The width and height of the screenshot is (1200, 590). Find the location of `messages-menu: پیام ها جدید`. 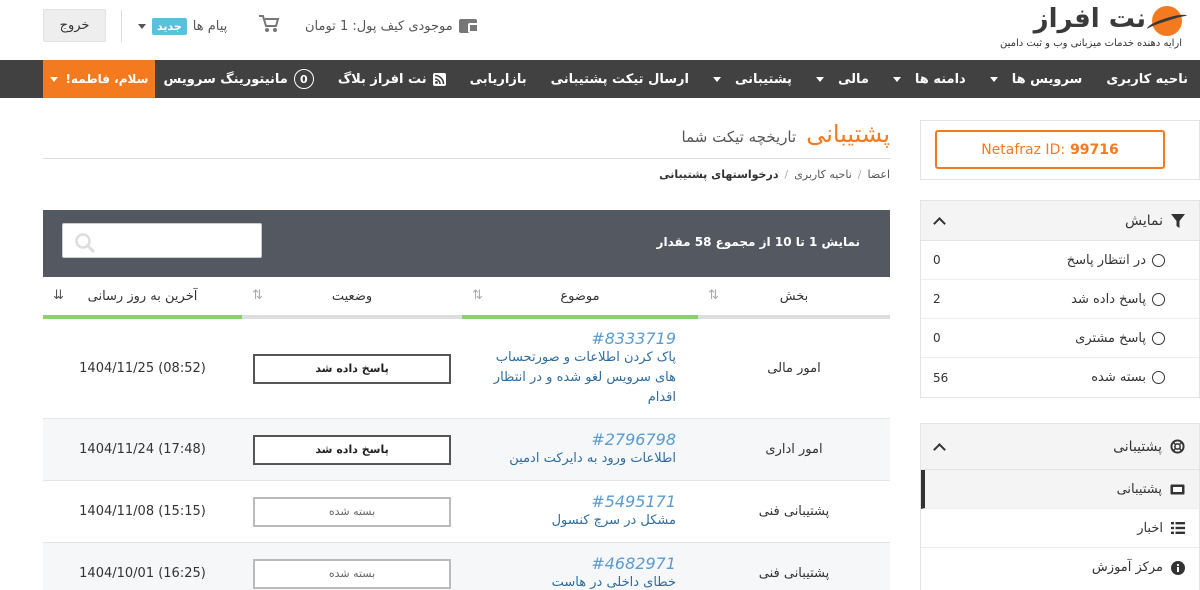

messages-menu: پیام ها جدید is located at coordinates (182, 26).